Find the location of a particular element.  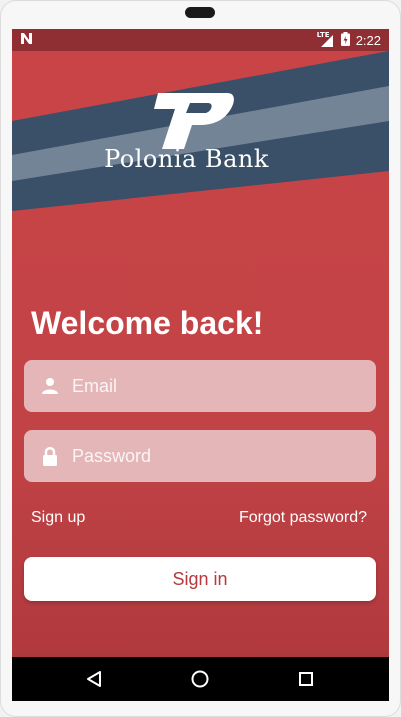

signal-icon: LTE is located at coordinates (325, 39).